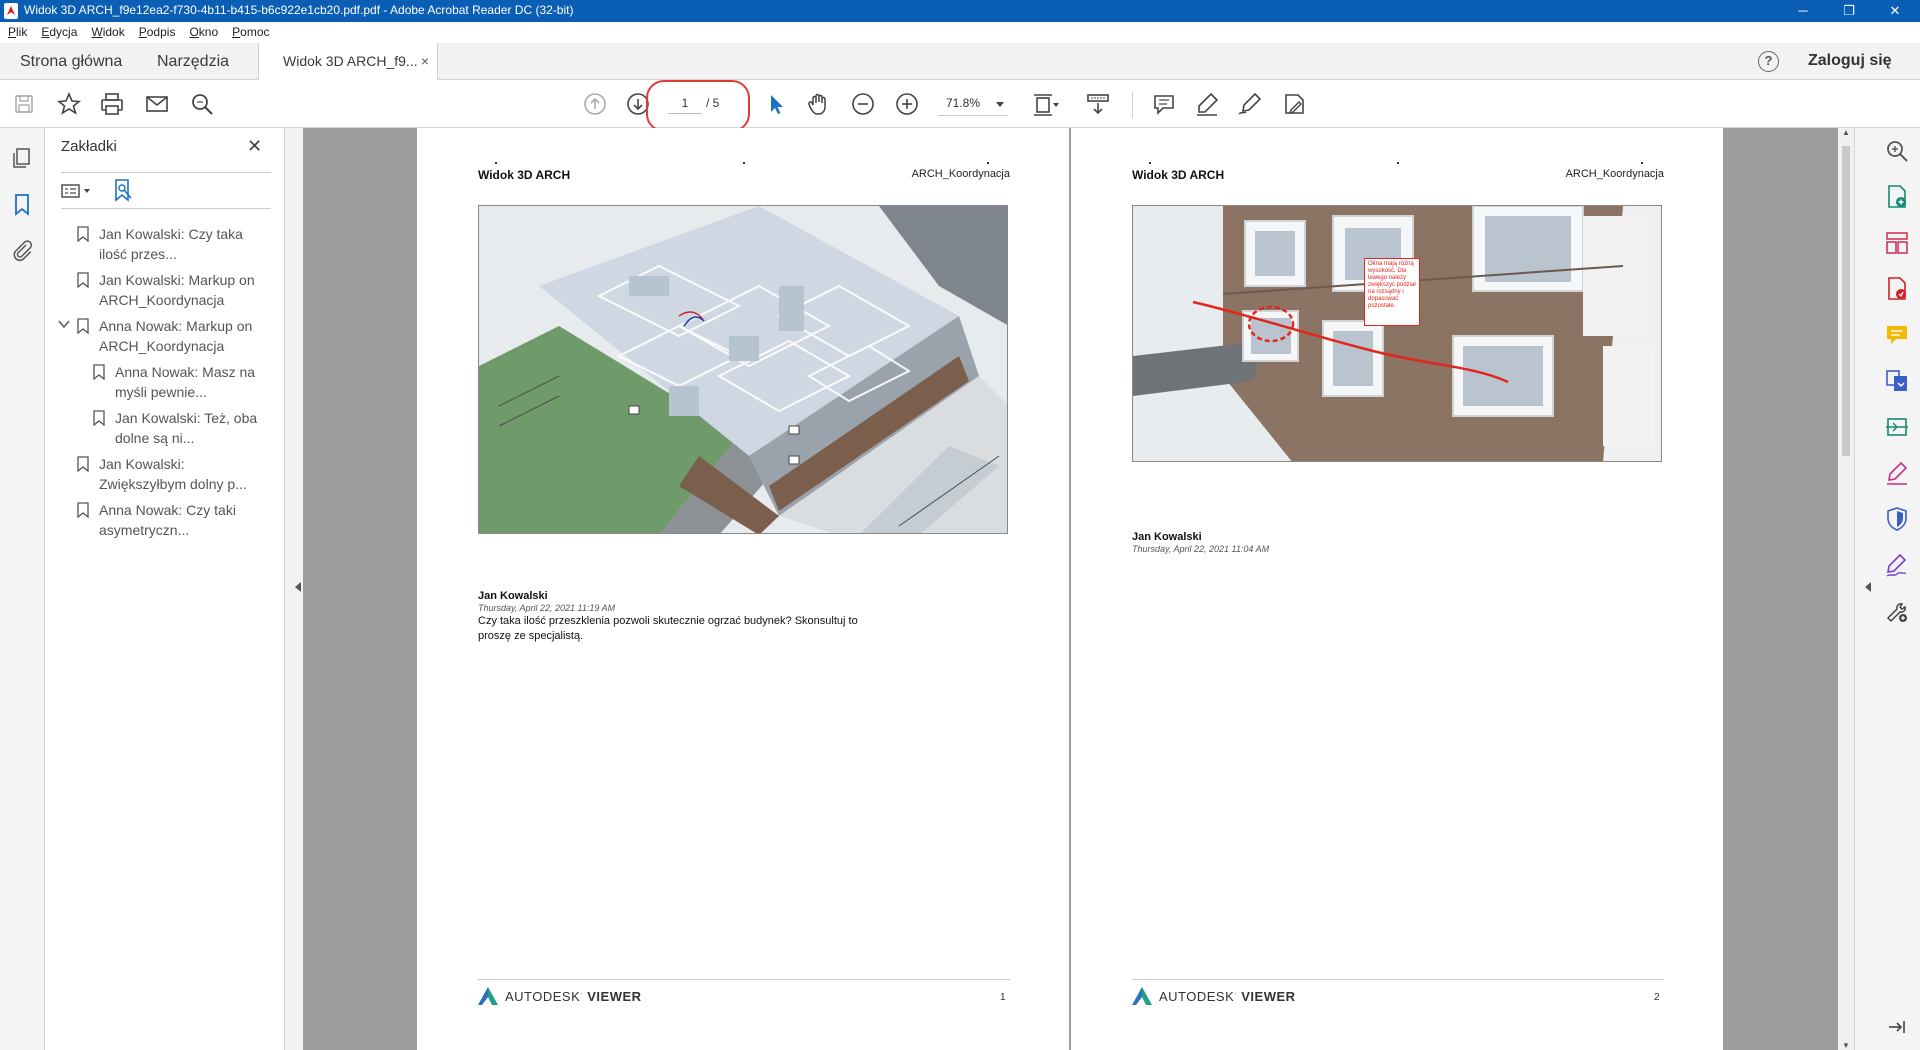 The image size is (1920, 1050). Describe the element at coordinates (524, 175) in the screenshot. I see `page-title: Widok 3D ARCH` at that location.